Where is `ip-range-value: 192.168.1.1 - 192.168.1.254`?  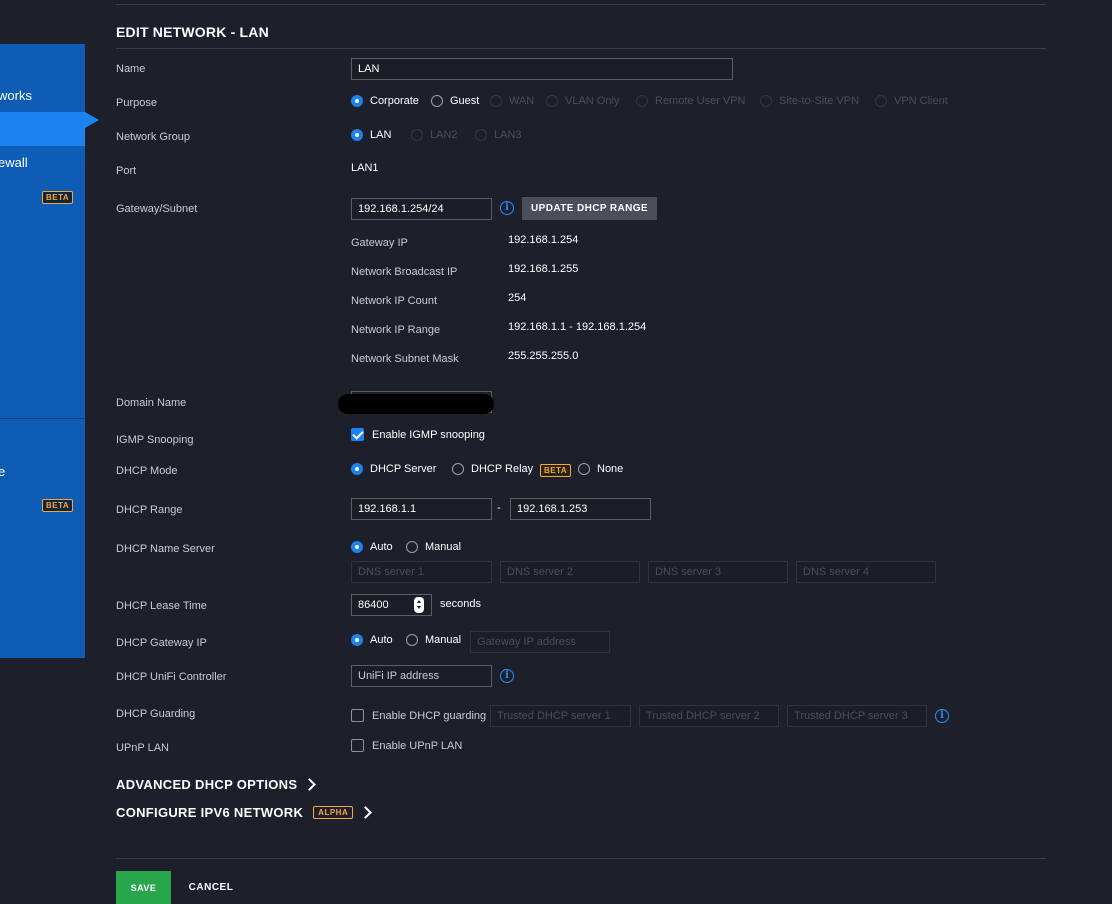
ip-range-value: 192.168.1.1 - 192.168.1.254 is located at coordinates (577, 327).